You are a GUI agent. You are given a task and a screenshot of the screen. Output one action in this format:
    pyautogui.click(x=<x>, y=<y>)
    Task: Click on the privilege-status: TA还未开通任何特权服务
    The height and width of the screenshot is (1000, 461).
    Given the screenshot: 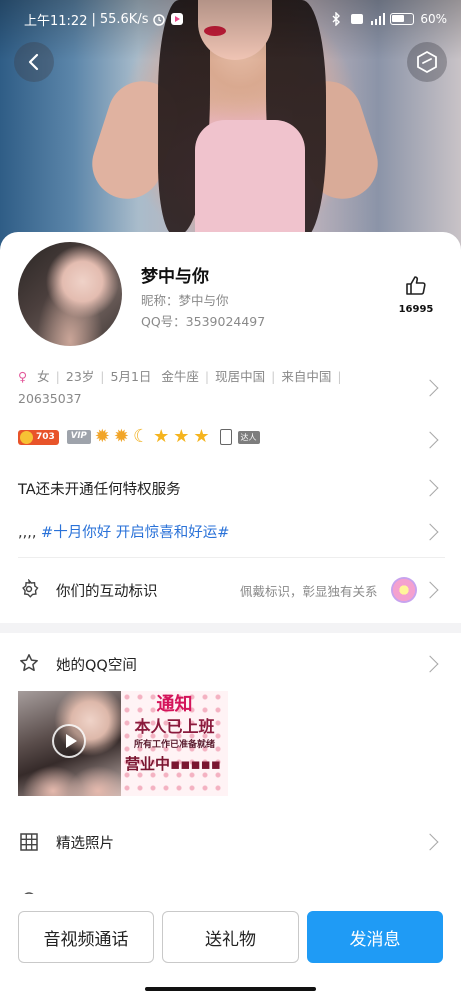 What is the action you would take?
    pyautogui.click(x=99, y=488)
    